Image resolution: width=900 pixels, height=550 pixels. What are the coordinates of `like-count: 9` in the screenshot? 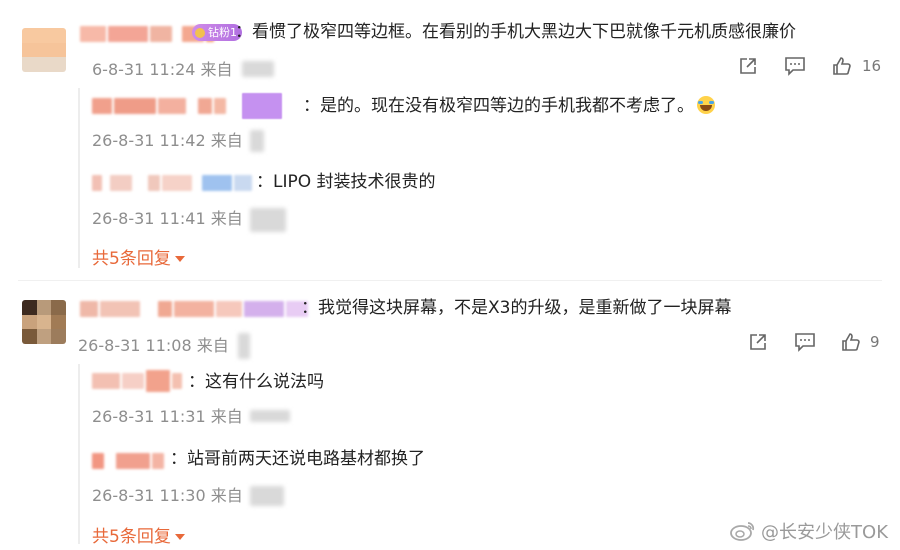 It's located at (875, 342).